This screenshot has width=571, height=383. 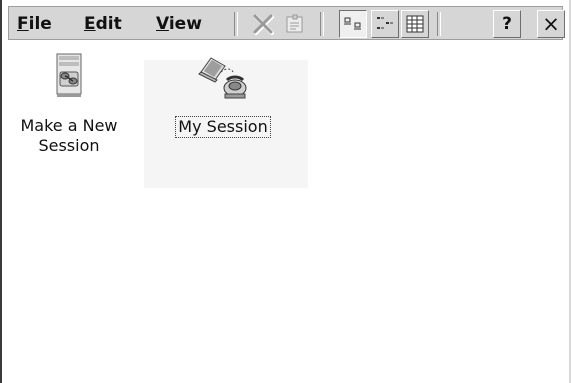 I want to click on help-icon: ?, so click(x=507, y=24).